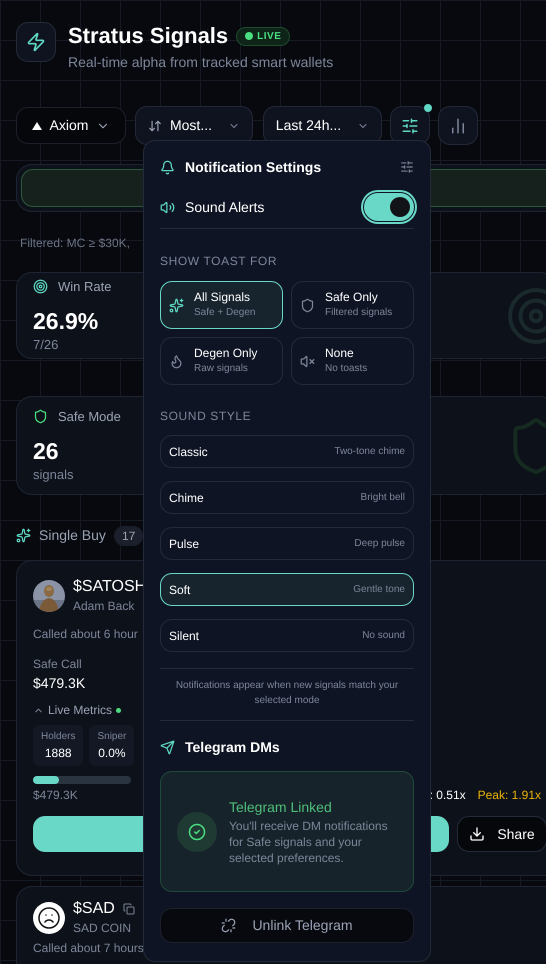 Image resolution: width=546 pixels, height=964 pixels. What do you see at coordinates (389, 207) in the screenshot?
I see `sound-alerts-toggle` at bounding box center [389, 207].